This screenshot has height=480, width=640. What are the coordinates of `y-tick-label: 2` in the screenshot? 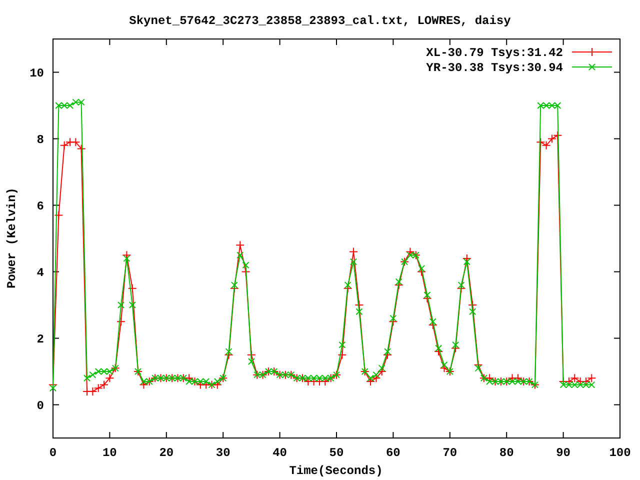 It's located at (40, 339).